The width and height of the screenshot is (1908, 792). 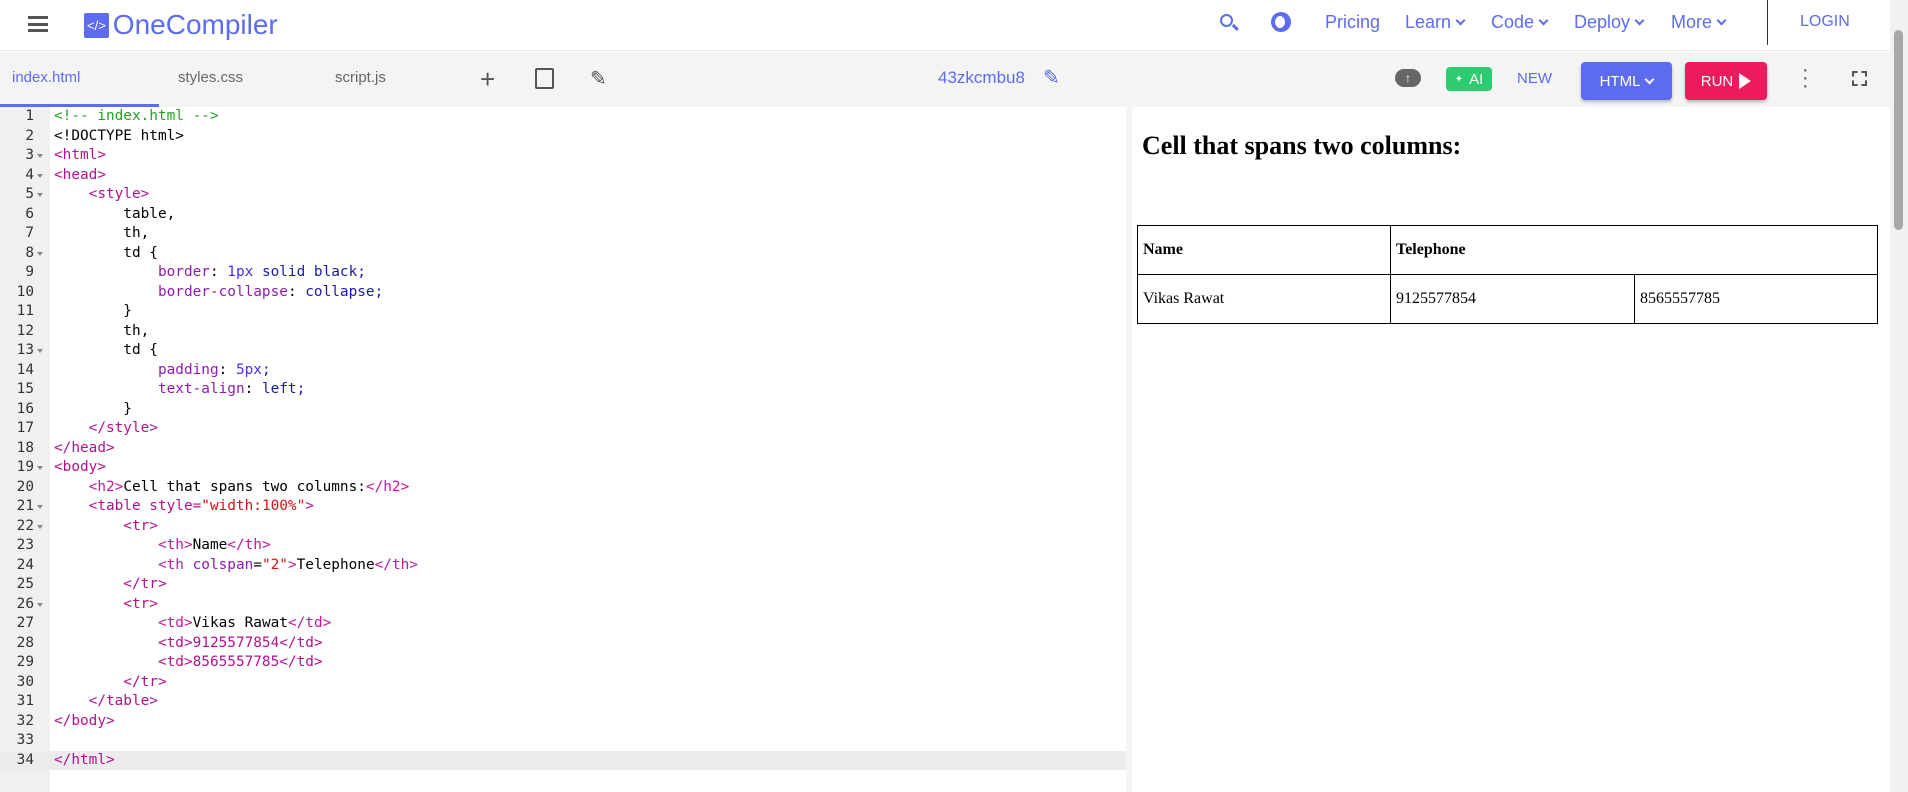 I want to click on line-number: 4, so click(x=29, y=174).